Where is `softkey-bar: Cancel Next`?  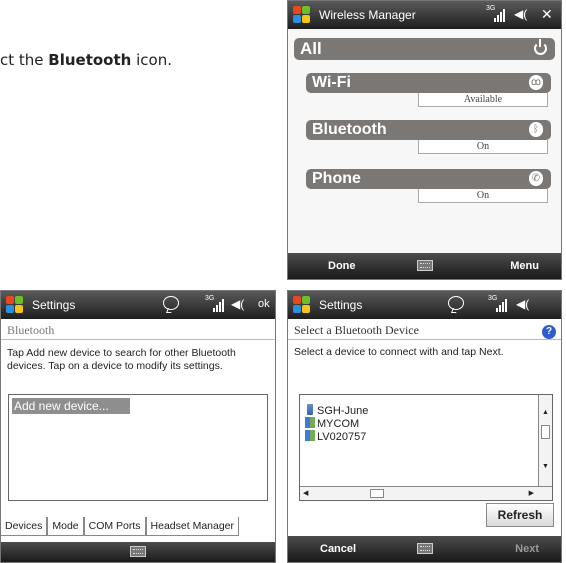
softkey-bar: Cancel Next is located at coordinates (424, 549).